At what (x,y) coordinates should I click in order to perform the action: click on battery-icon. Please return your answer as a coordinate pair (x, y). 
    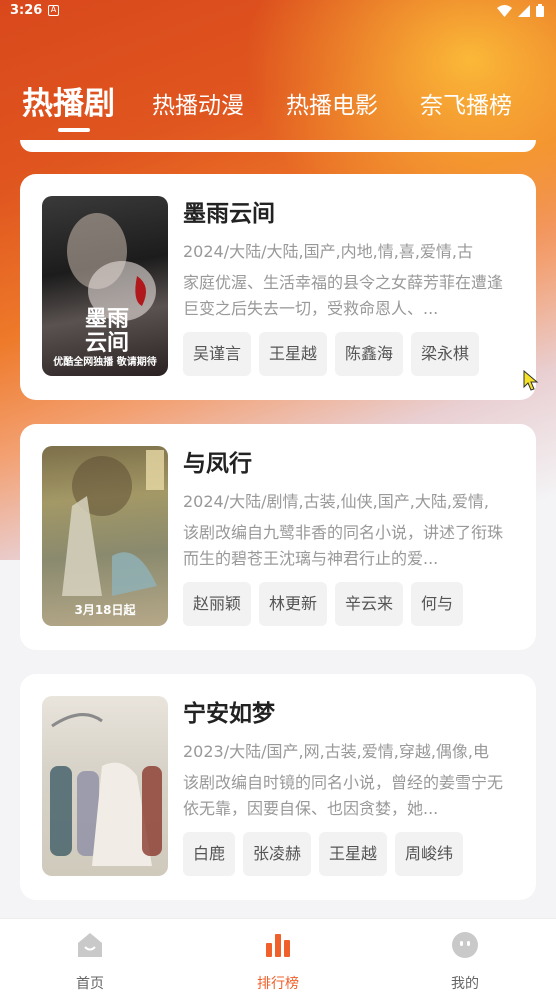
    Looking at the image, I should click on (540, 10).